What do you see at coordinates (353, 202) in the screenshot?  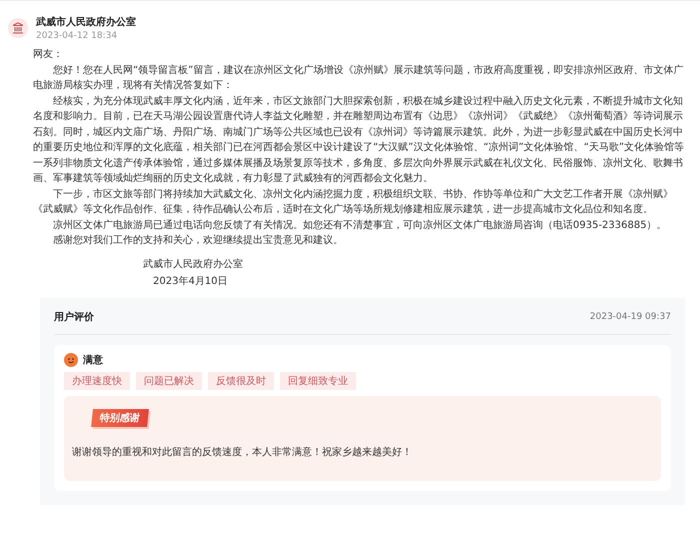 I see `reply-paragraph: 下一步，市区文旅等部门将持续加大武威文化、凉州文化内涵挖掘力度，积极组织文联、书协、作协等单位和广大文艺工作者开展《凉州赋》《武威赋》等文化作品创作、征集，待作品确认公布后，适时在文化广场等场所规划修建相应展示建筑，进一步提高城市文化品位和知名度。` at bounding box center [353, 202].